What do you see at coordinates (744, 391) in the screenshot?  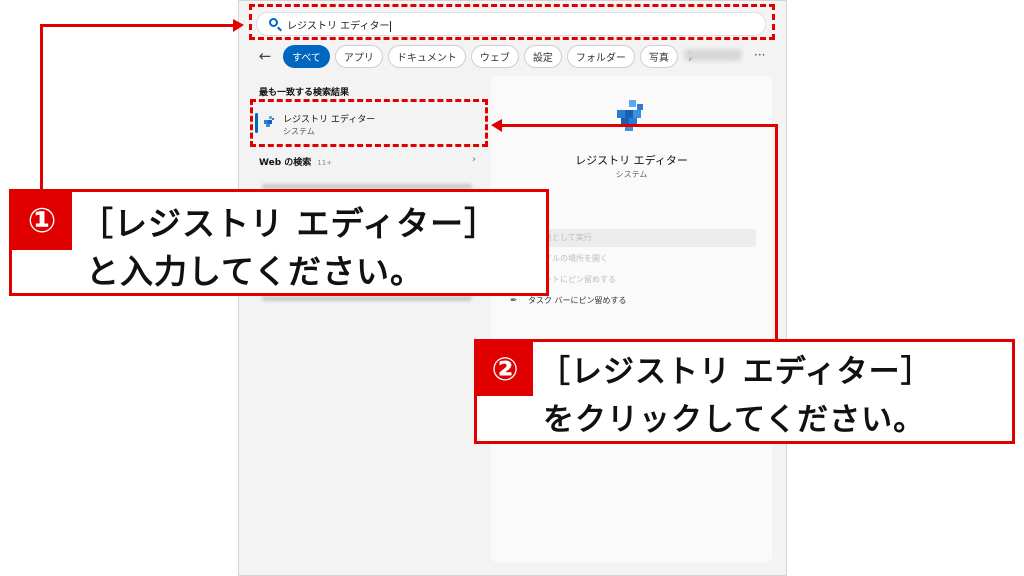 I see `callout-step-2: ② ［レジストリ エディター］ をクリックしてください。` at bounding box center [744, 391].